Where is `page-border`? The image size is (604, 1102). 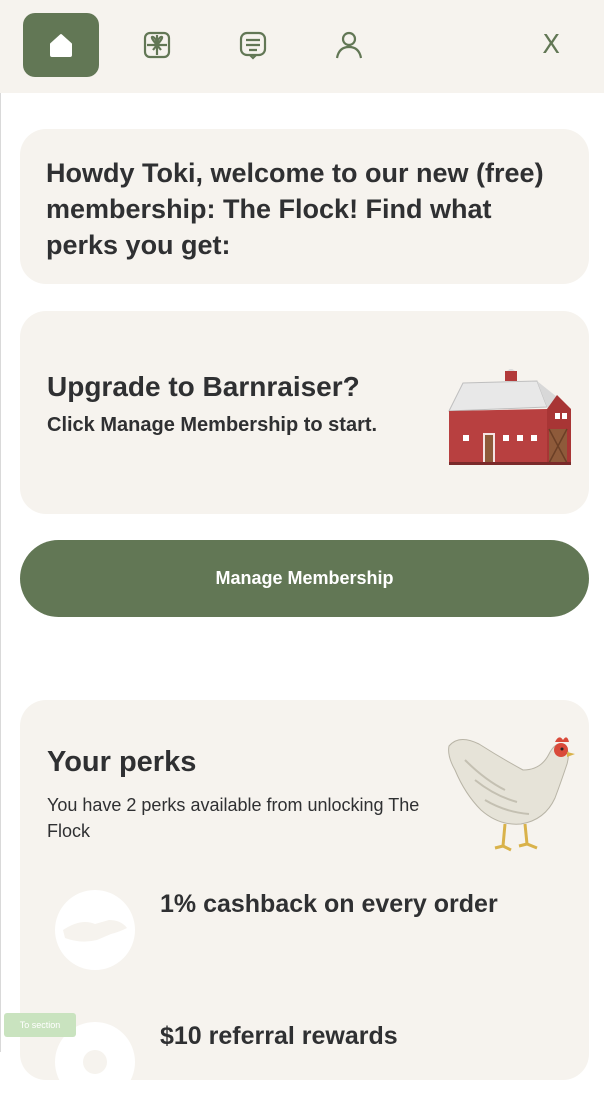 page-border is located at coordinates (0, 572).